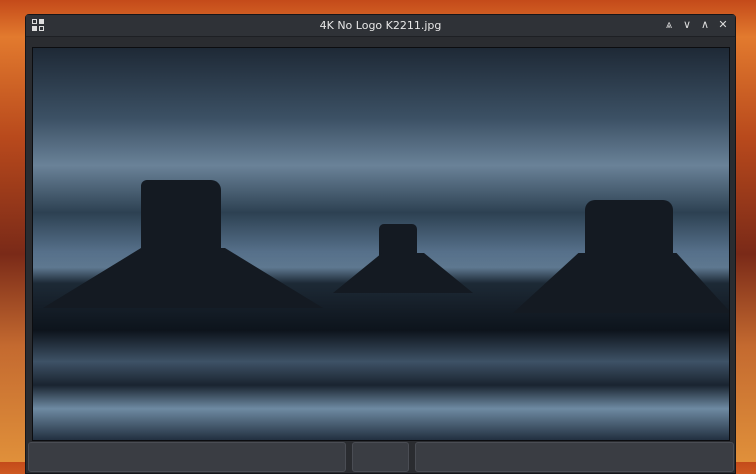 This screenshot has height=474, width=756. Describe the element at coordinates (380, 457) in the screenshot. I see `toolbar-center-button` at that location.